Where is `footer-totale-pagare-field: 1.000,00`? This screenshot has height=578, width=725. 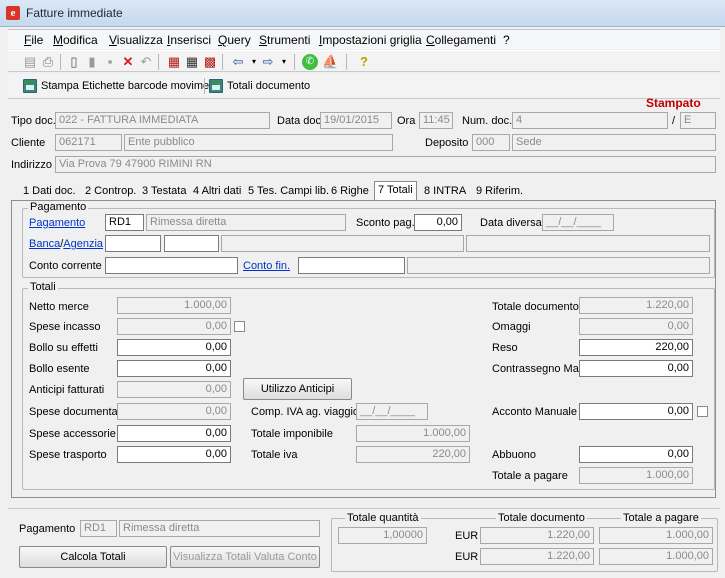 footer-totale-pagare-field: 1.000,00 is located at coordinates (656, 535).